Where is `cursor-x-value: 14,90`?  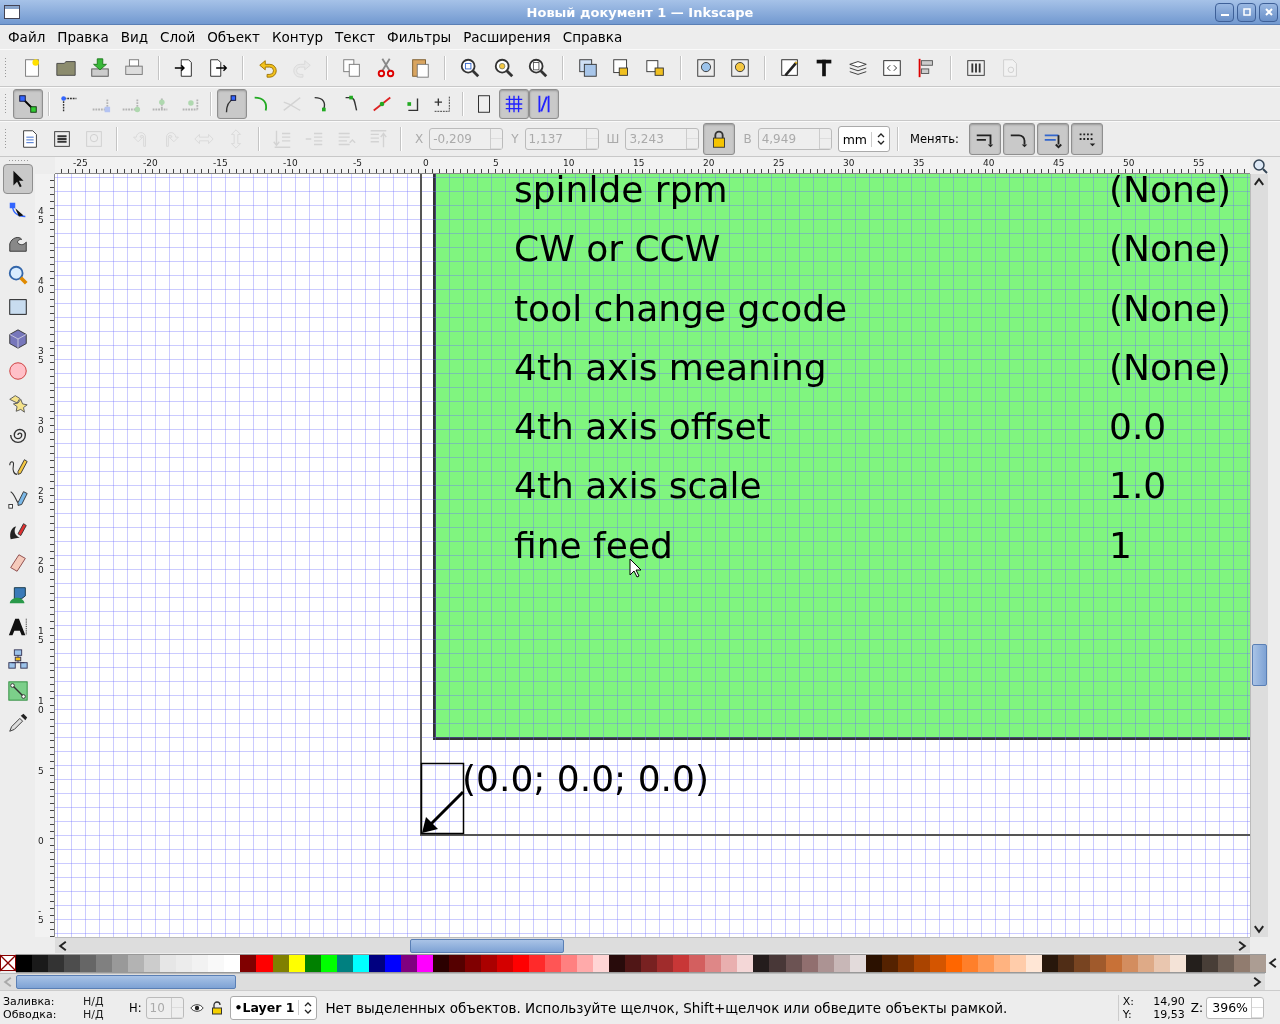
cursor-x-value: 14,90 is located at coordinates (1168, 1001).